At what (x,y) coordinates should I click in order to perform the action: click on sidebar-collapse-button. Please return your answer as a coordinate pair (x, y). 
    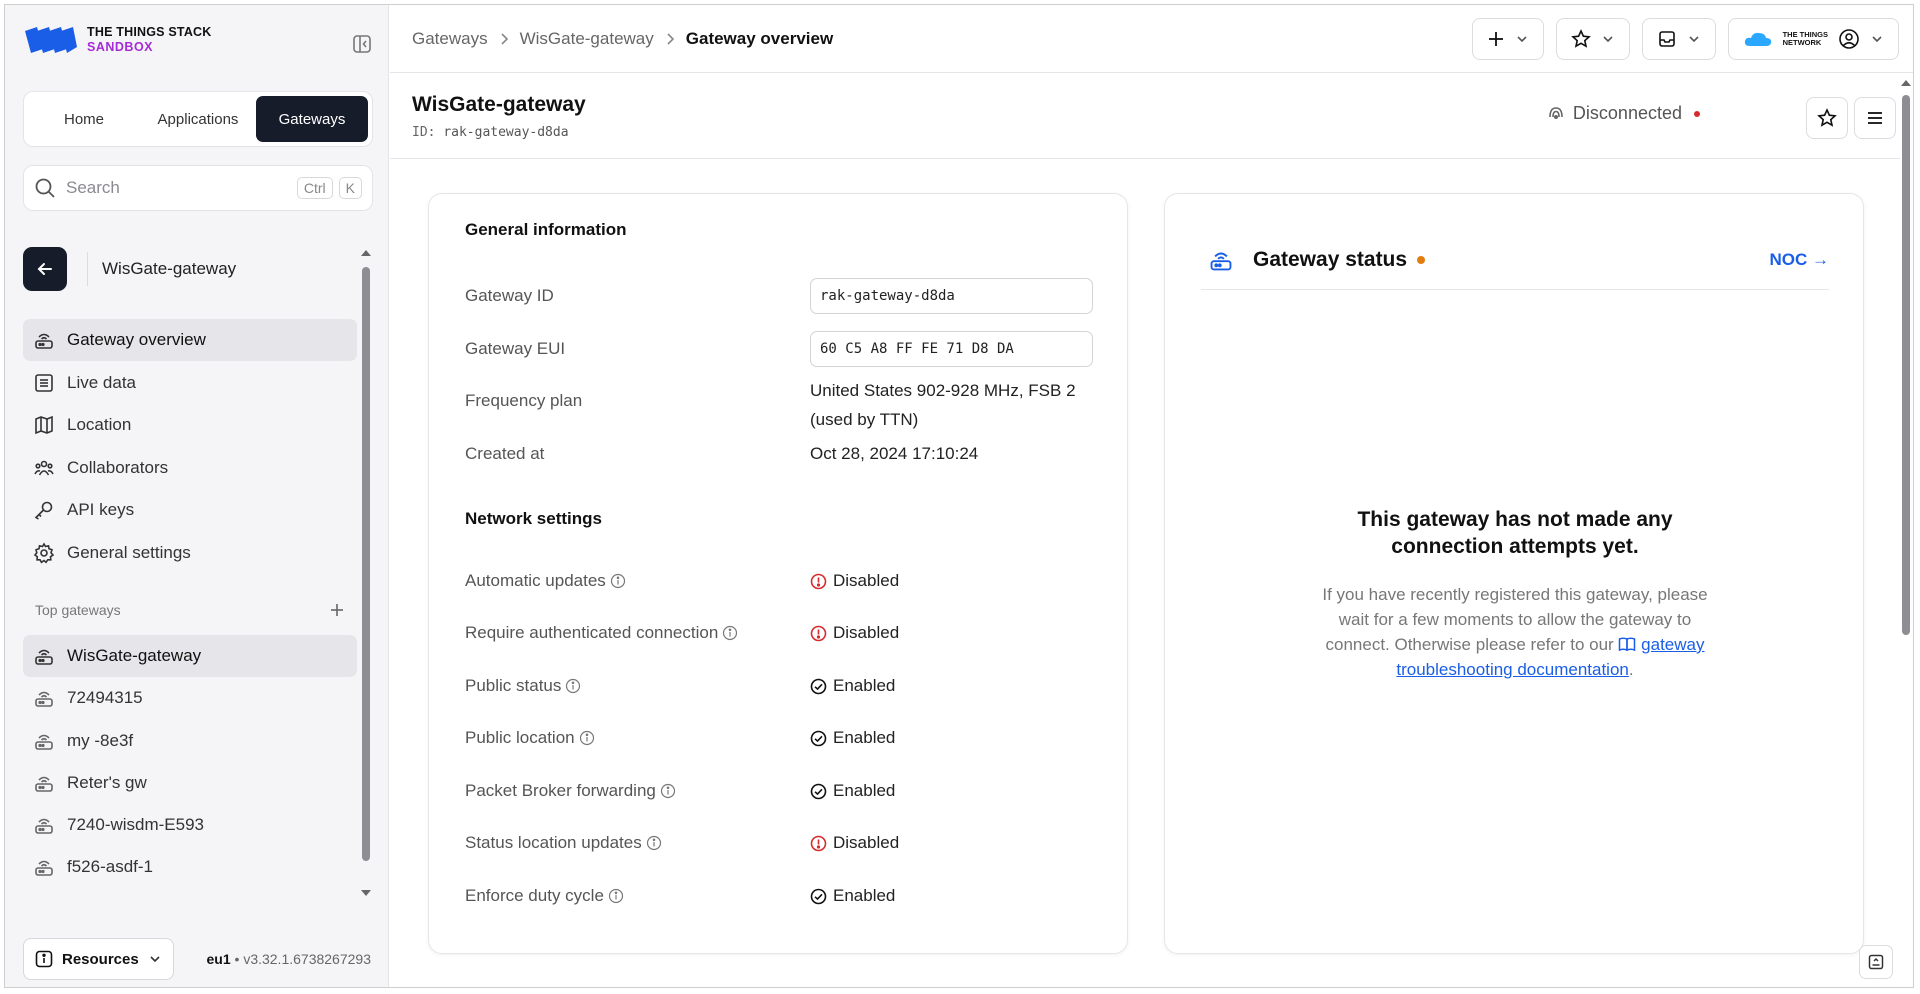
    Looking at the image, I should click on (362, 44).